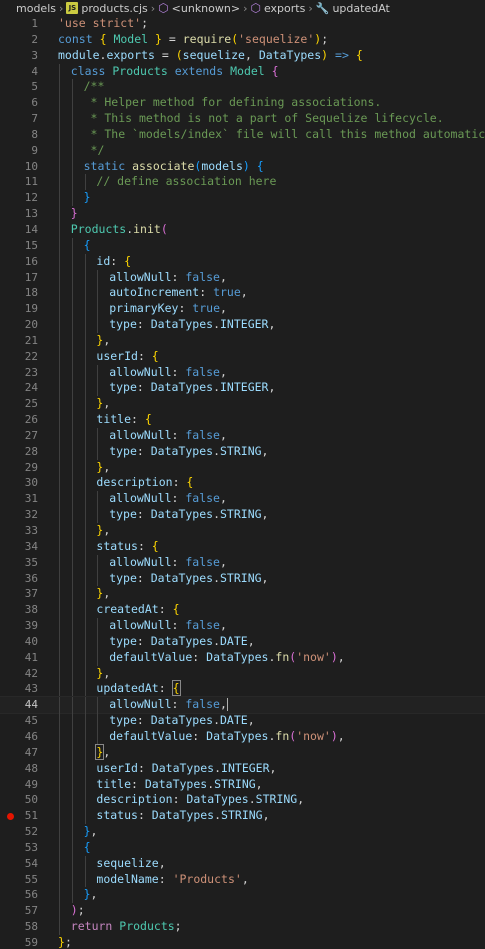  I want to click on code-line: 15 {, so click(242, 245).